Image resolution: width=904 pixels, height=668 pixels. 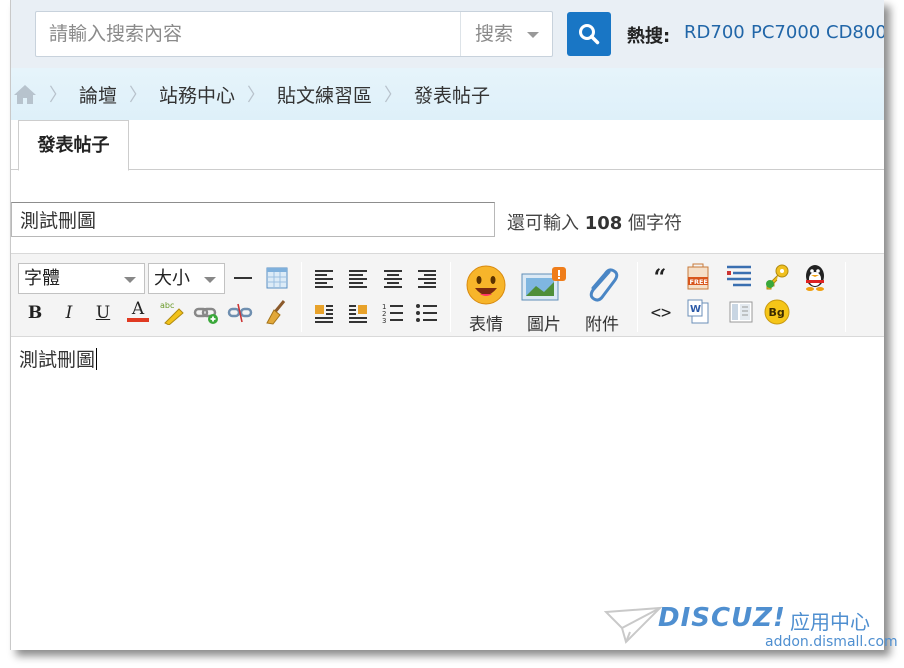 What do you see at coordinates (324, 278) in the screenshot?
I see `align-left-button` at bounding box center [324, 278].